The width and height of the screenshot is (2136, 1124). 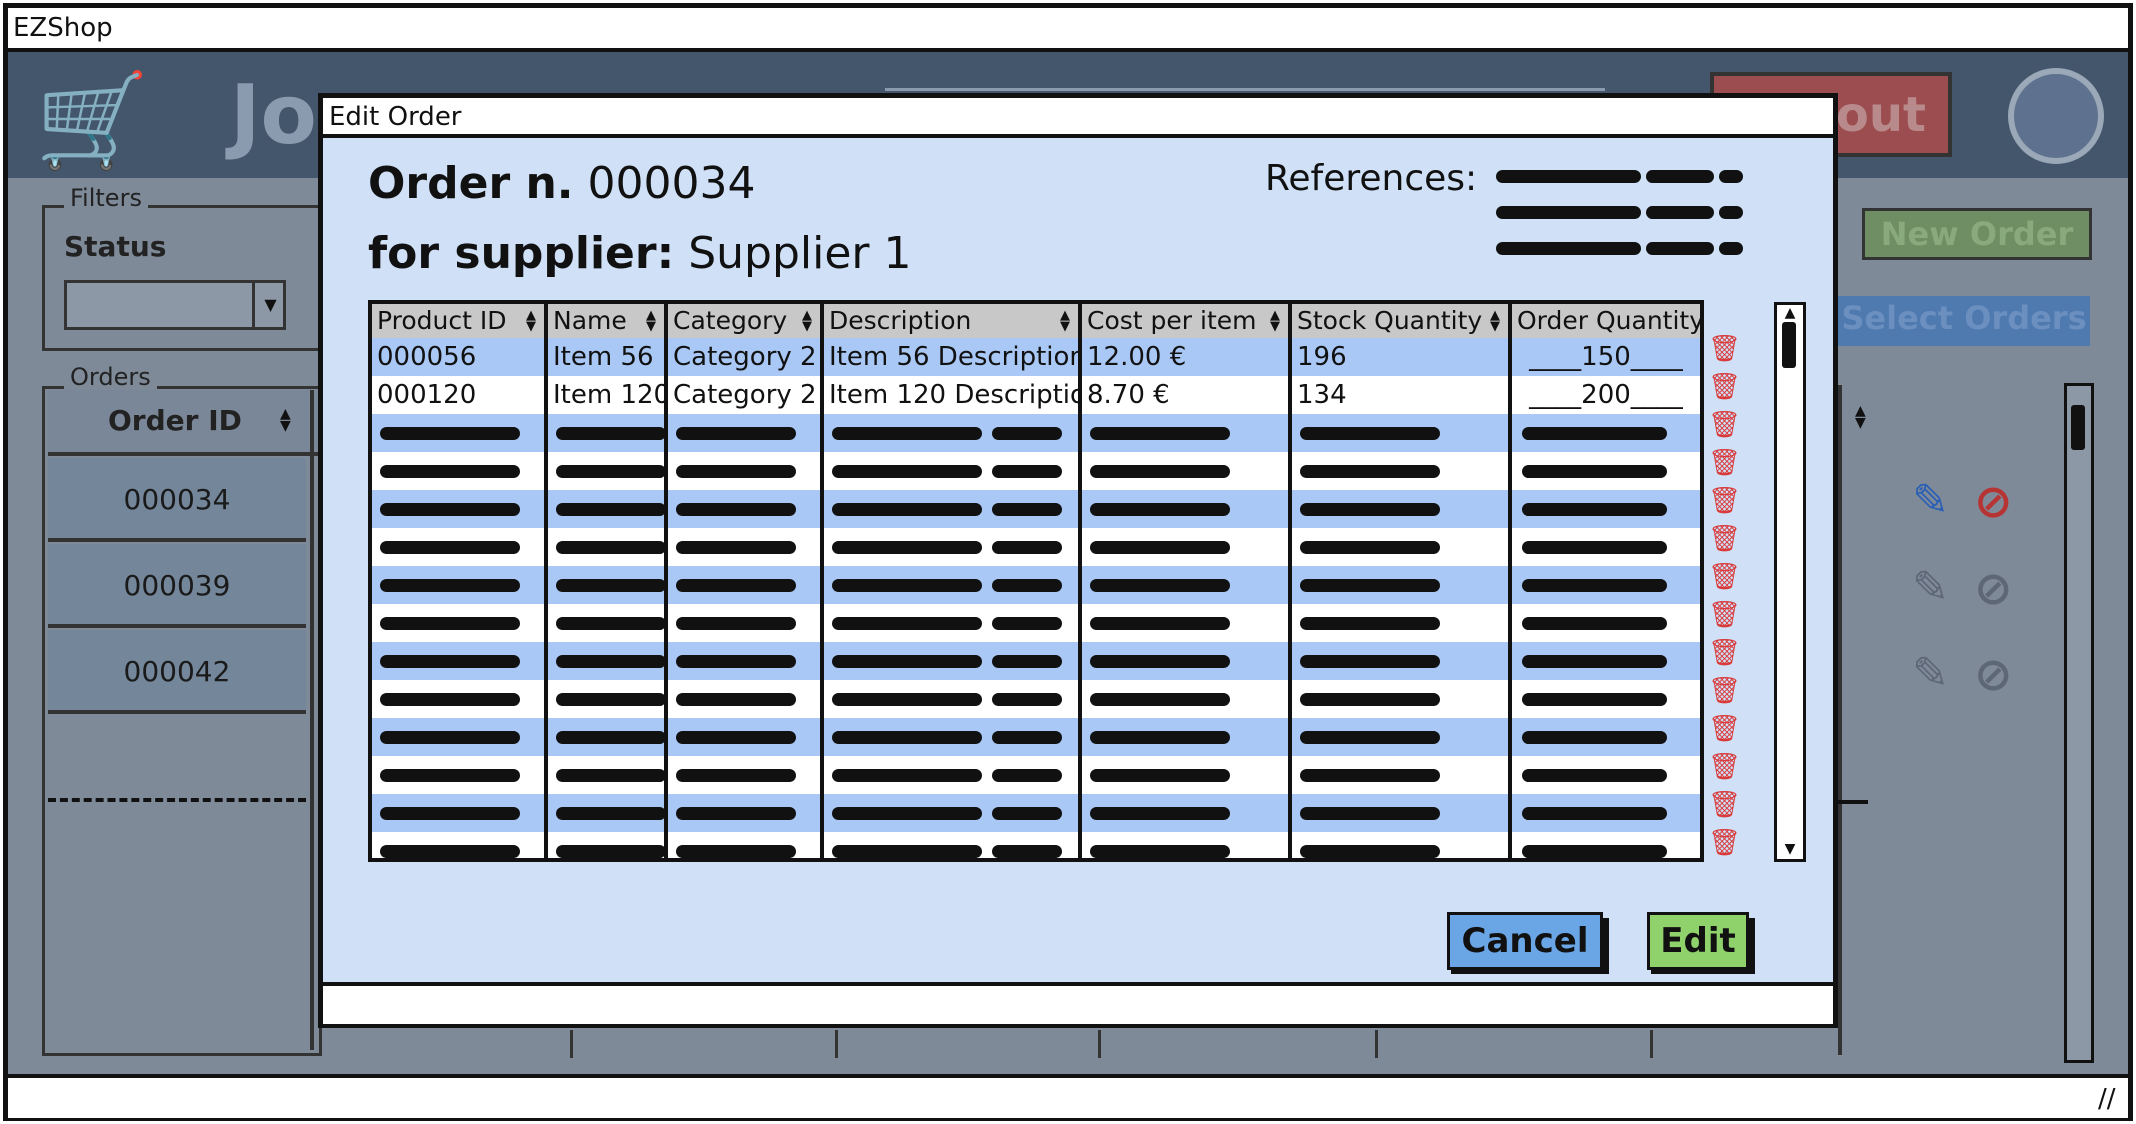 What do you see at coordinates (671, 183) in the screenshot?
I see `order-number: 000034` at bounding box center [671, 183].